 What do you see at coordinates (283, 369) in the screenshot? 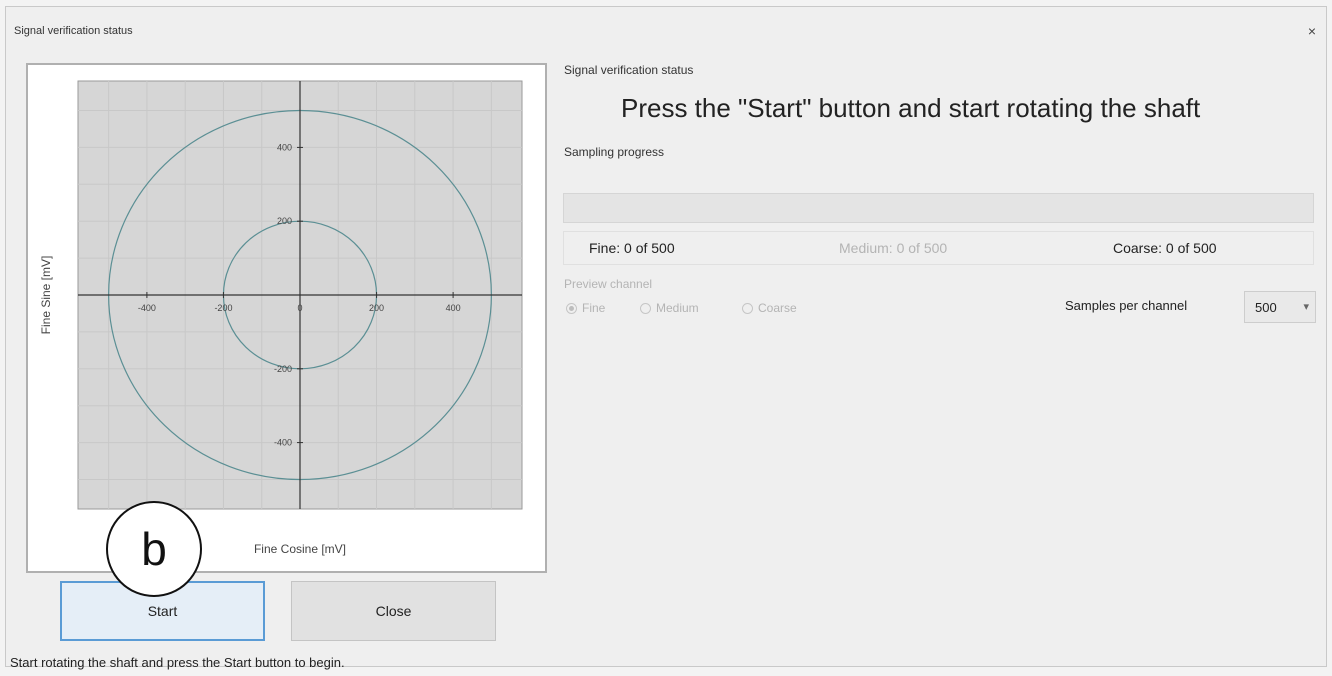
I see `y-tick-label: -200` at bounding box center [283, 369].